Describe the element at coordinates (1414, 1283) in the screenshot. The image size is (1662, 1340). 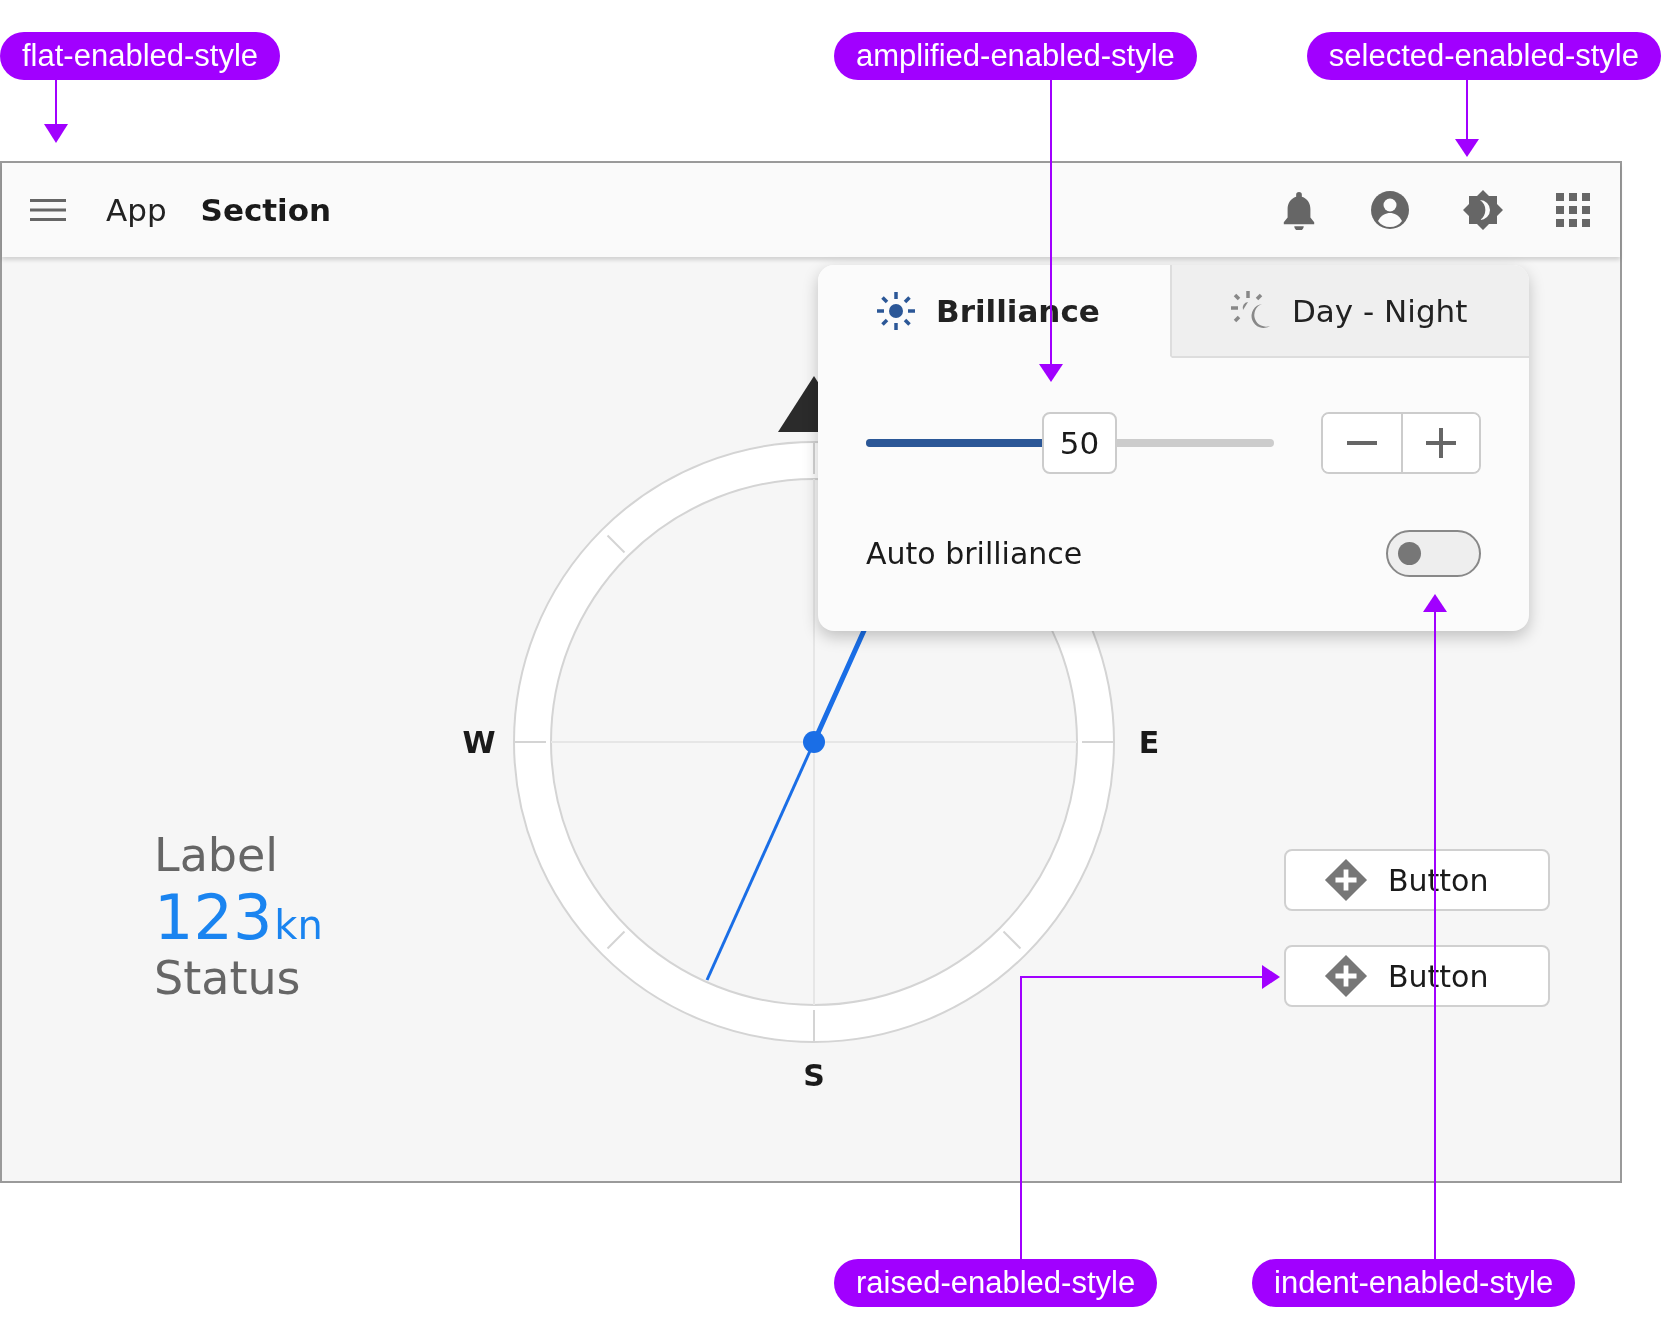
I see `annotation-label: indent-enabled-style` at that location.